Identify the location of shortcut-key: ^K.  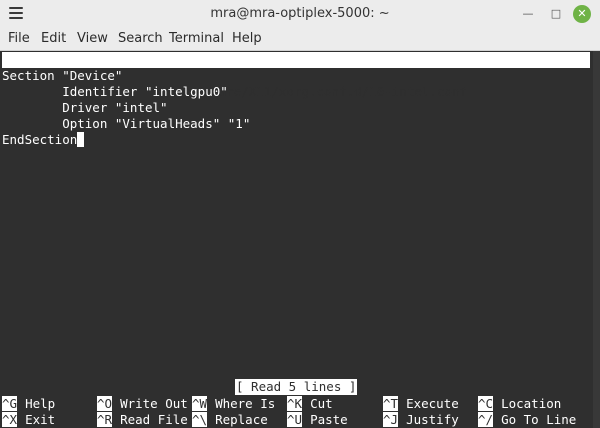
(295, 403).